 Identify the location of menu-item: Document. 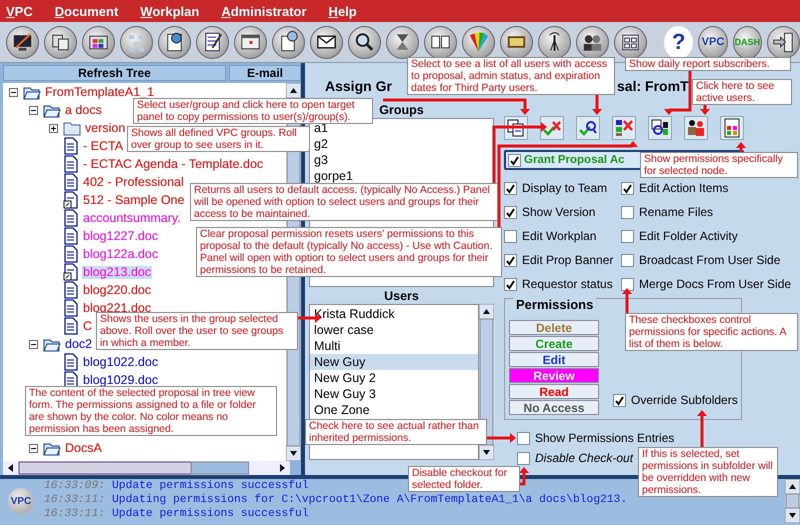
(86, 11).